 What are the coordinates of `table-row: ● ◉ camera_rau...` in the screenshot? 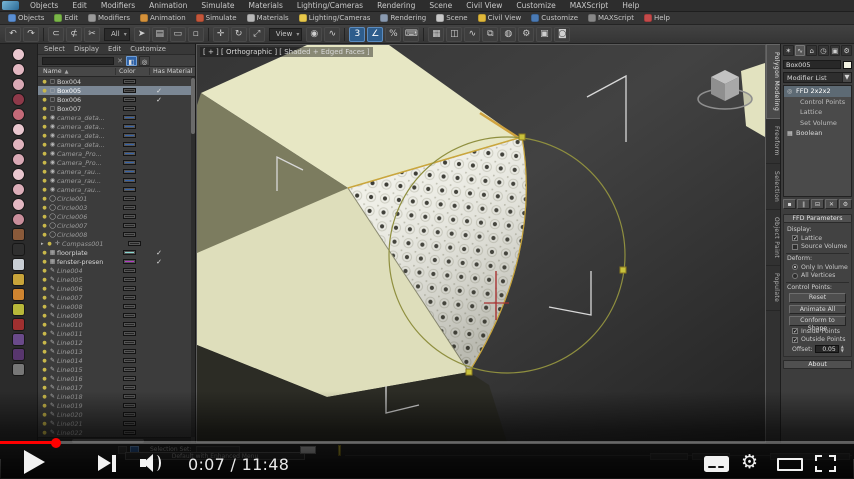 It's located at (114, 171).